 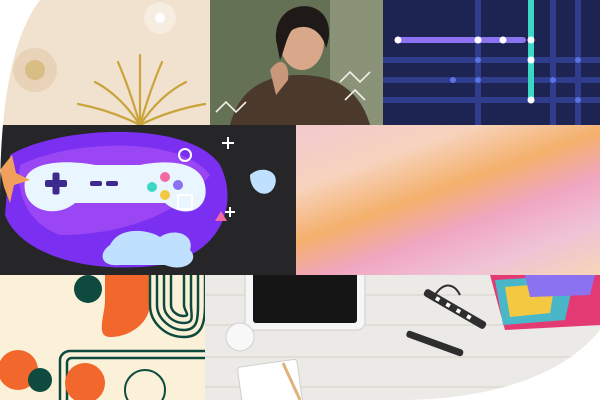 I want to click on grid-lines-tile, so click(x=491, y=62).